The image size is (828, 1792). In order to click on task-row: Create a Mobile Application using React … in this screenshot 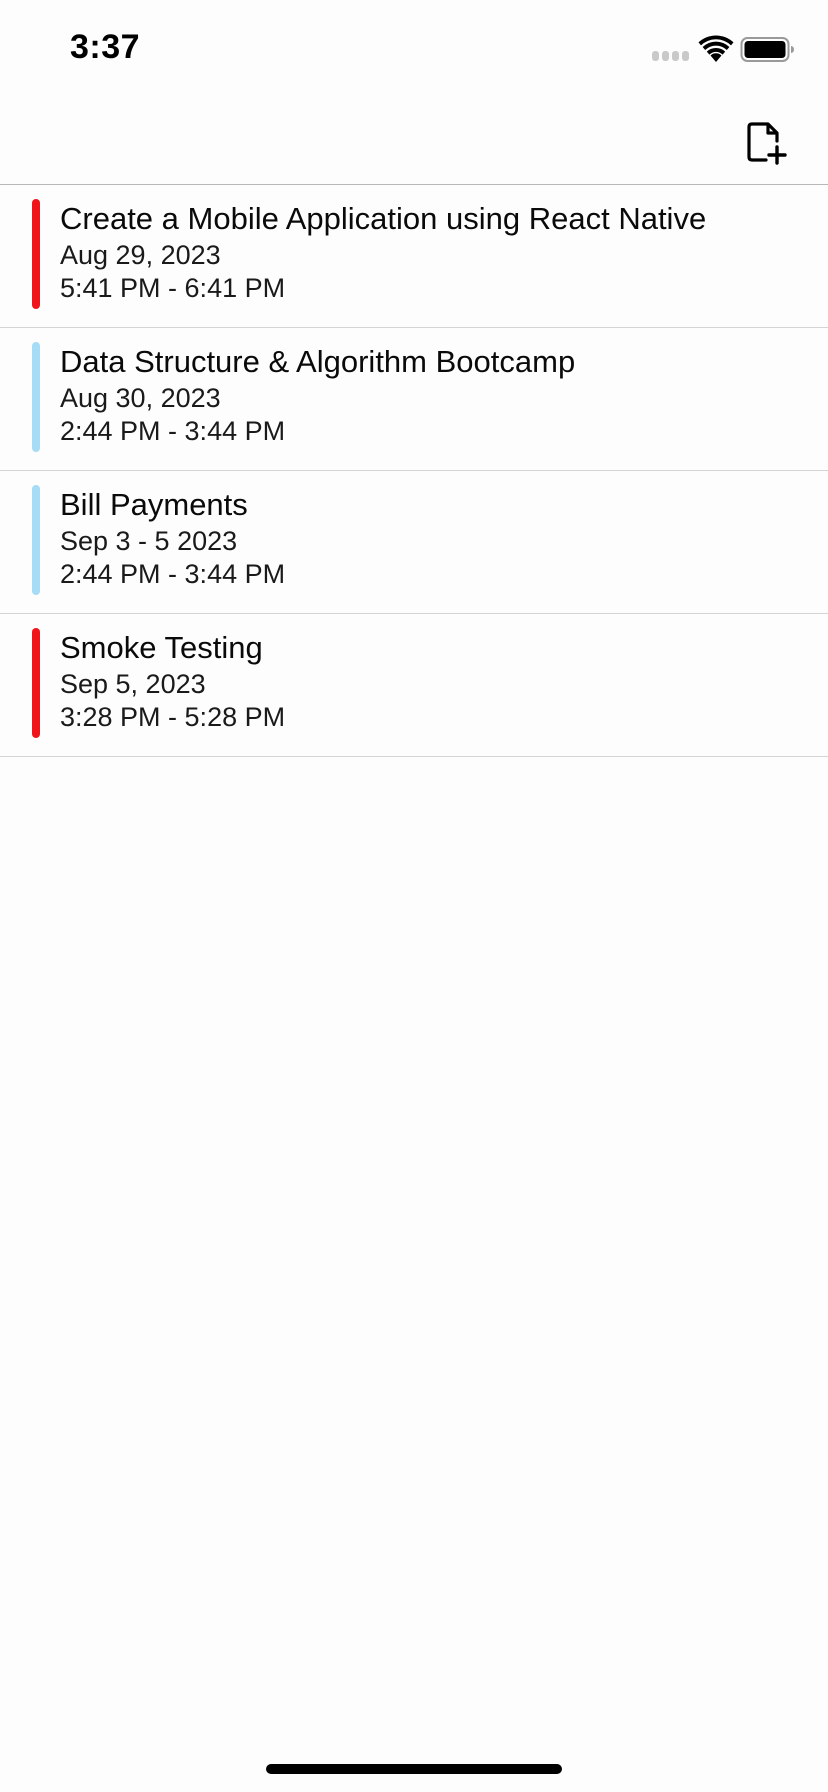, I will do `click(414, 256)`.